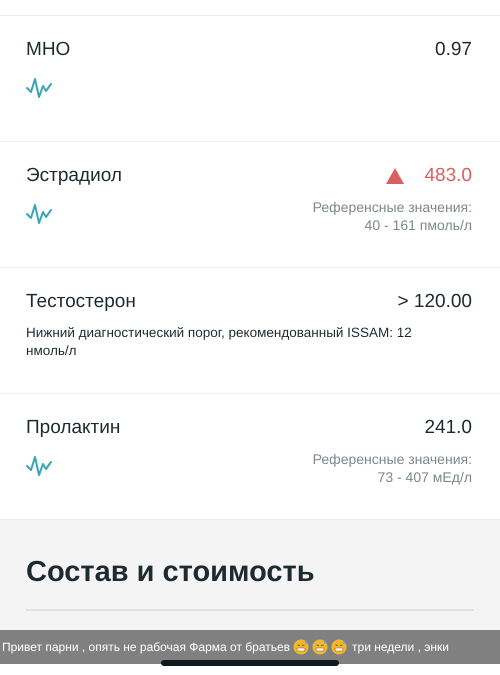 The height and width of the screenshot is (675, 500). I want to click on test-name: Пролактин, so click(73, 428).